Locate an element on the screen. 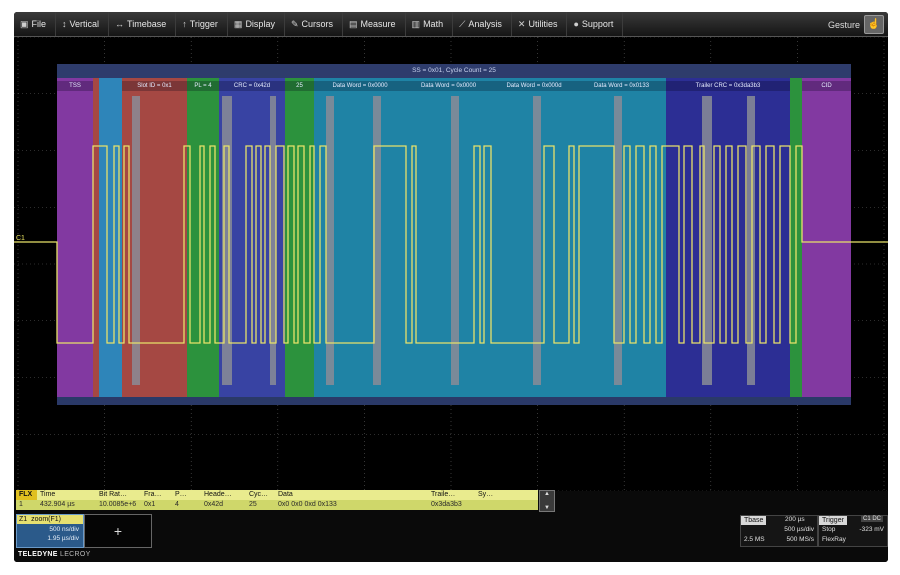 The height and width of the screenshot is (575, 900). brand-logo: TELEDYNE LECROY is located at coordinates (54, 554).